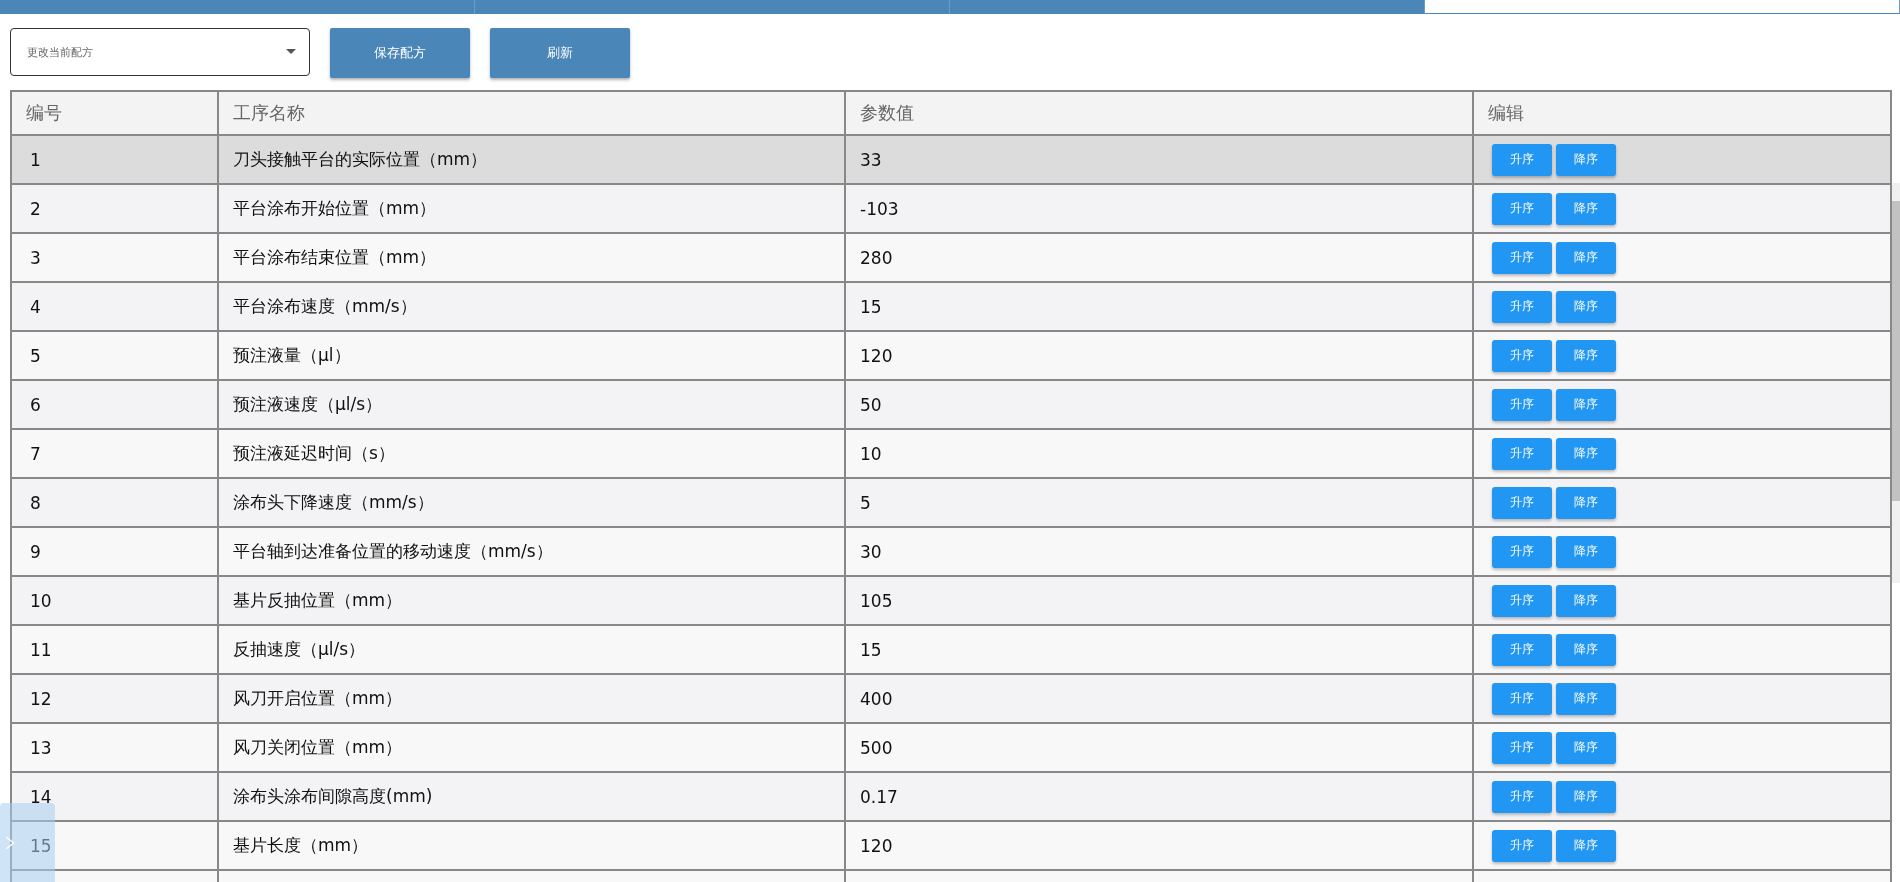  Describe the element at coordinates (318, 600) in the screenshot. I see `table-cell: 基片反抽位置（mm）` at that location.